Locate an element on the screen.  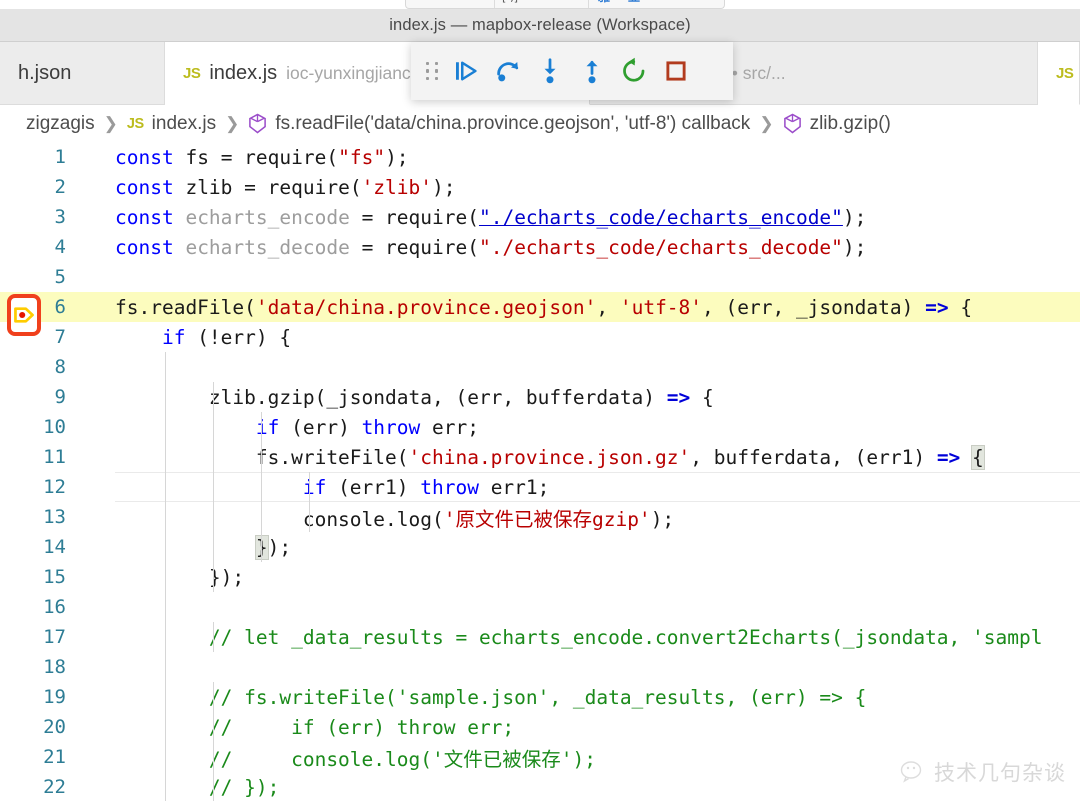
code-line: 16 is located at coordinates (540, 607).